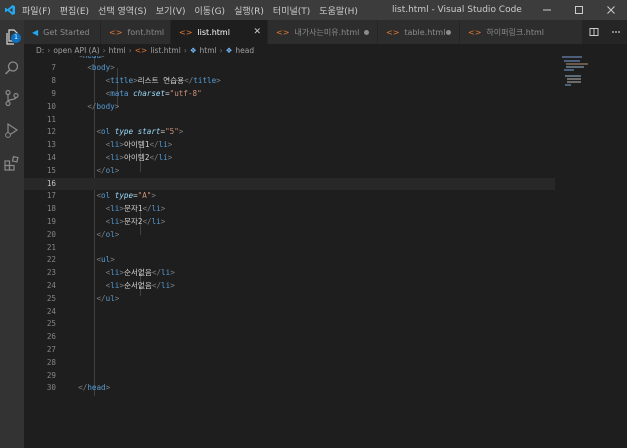 This screenshot has width=627, height=448. I want to click on code-line: 7 <body>, so click(289, 68).